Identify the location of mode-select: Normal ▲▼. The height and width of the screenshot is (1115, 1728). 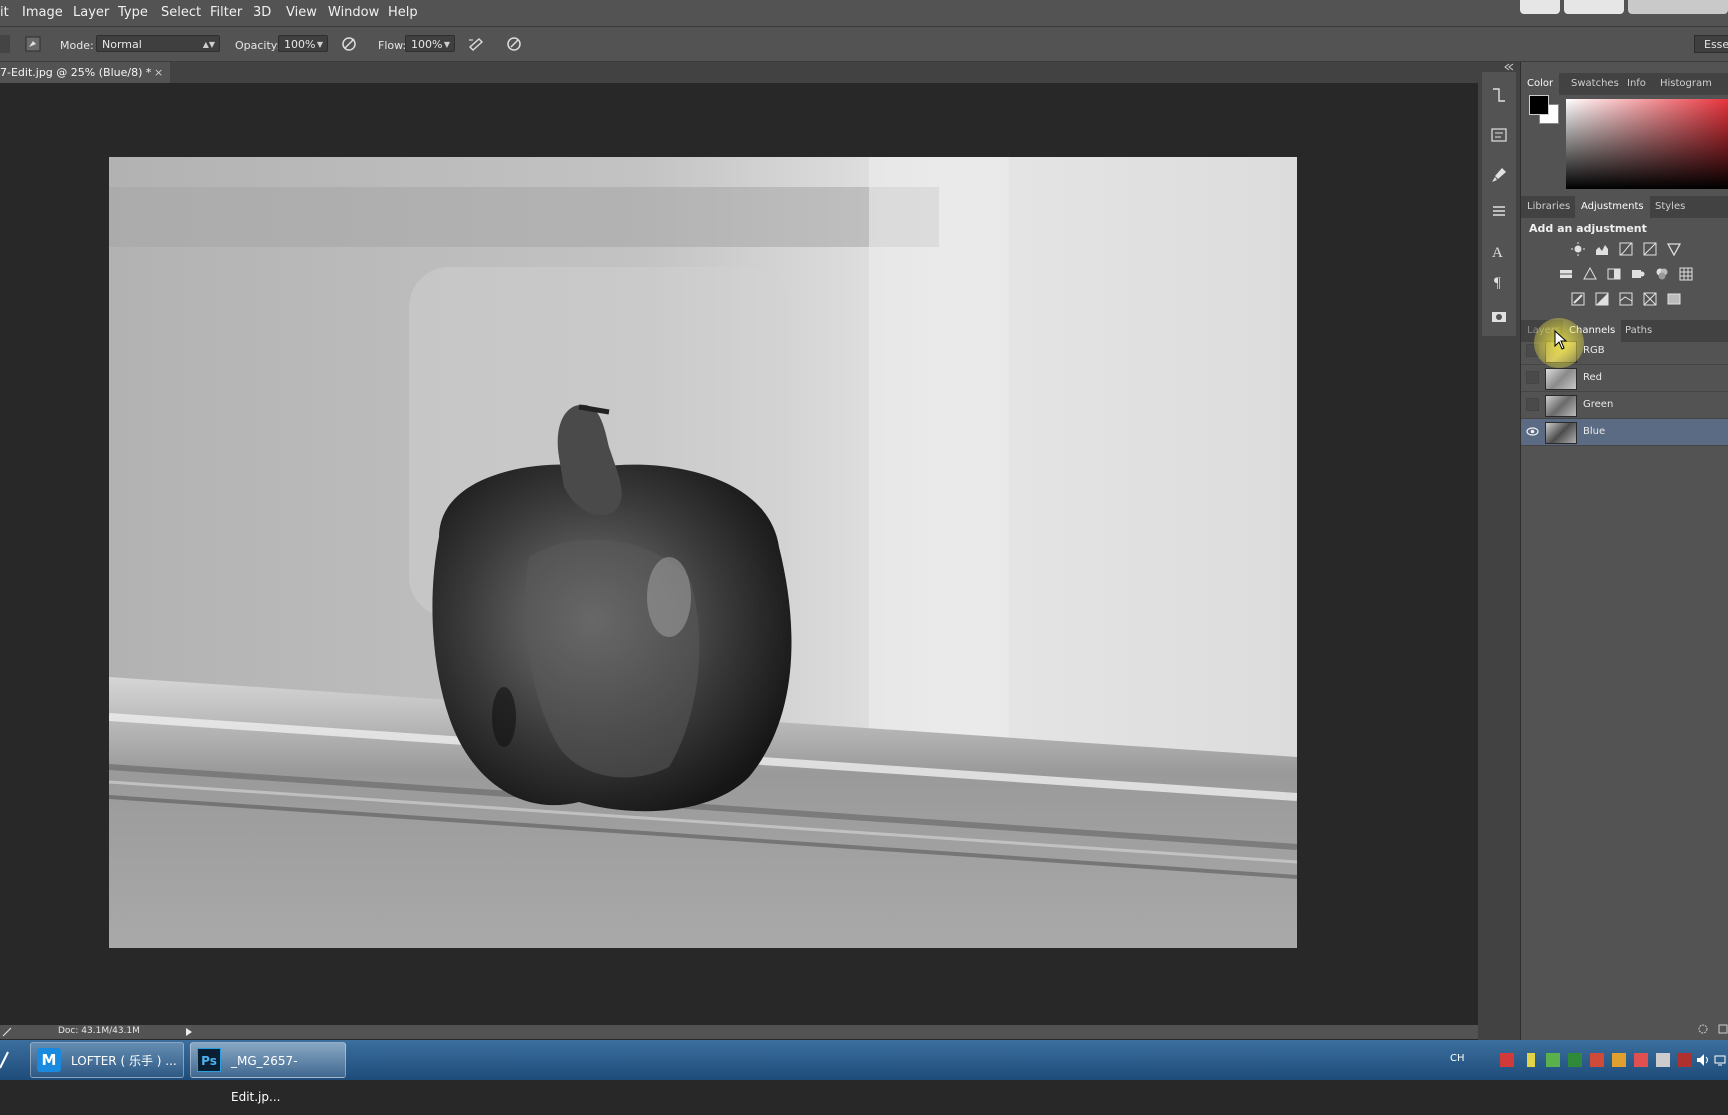
(158, 43).